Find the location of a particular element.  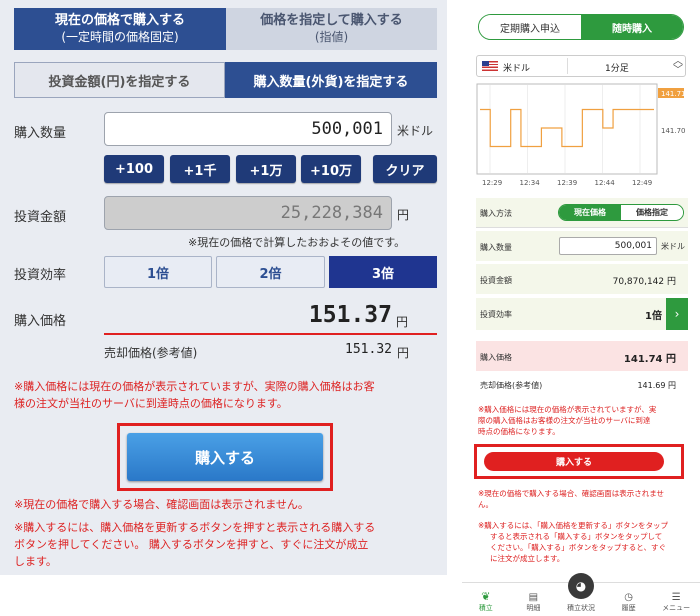

clear-button: クリア is located at coordinates (405, 169).